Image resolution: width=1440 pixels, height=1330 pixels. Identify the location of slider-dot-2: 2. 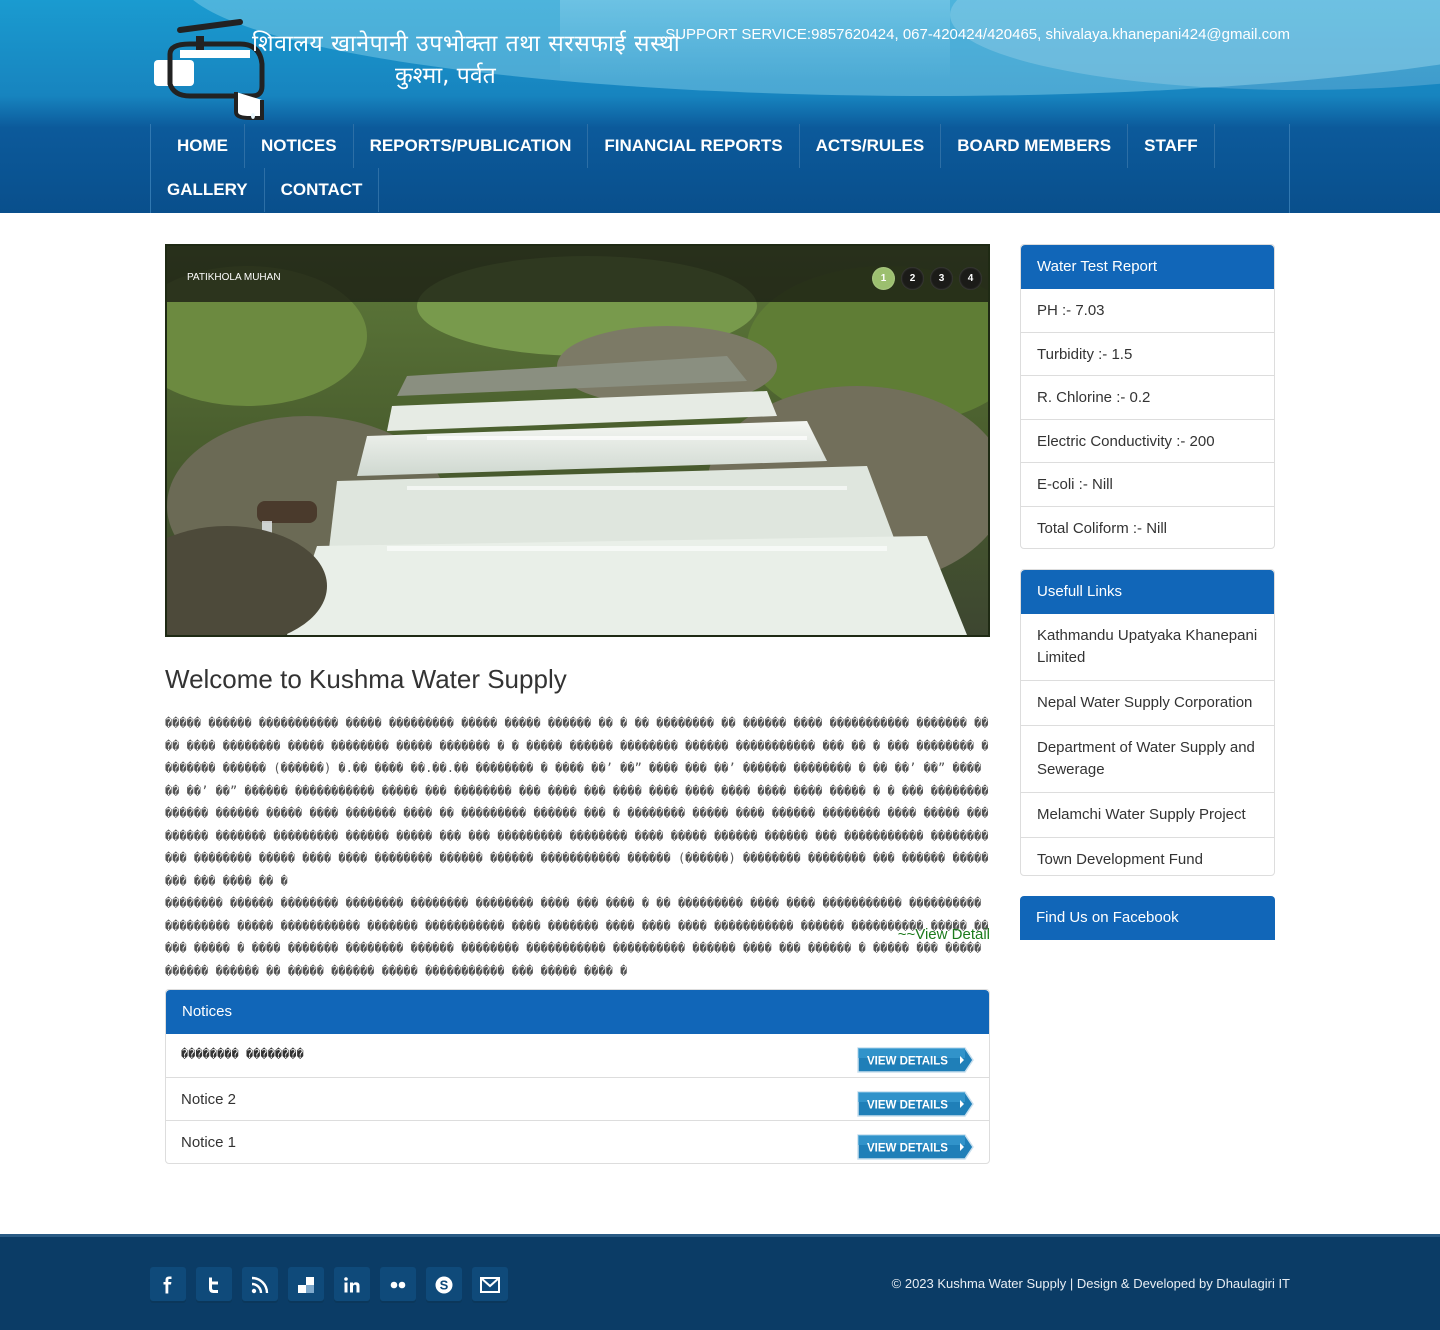
(912, 278).